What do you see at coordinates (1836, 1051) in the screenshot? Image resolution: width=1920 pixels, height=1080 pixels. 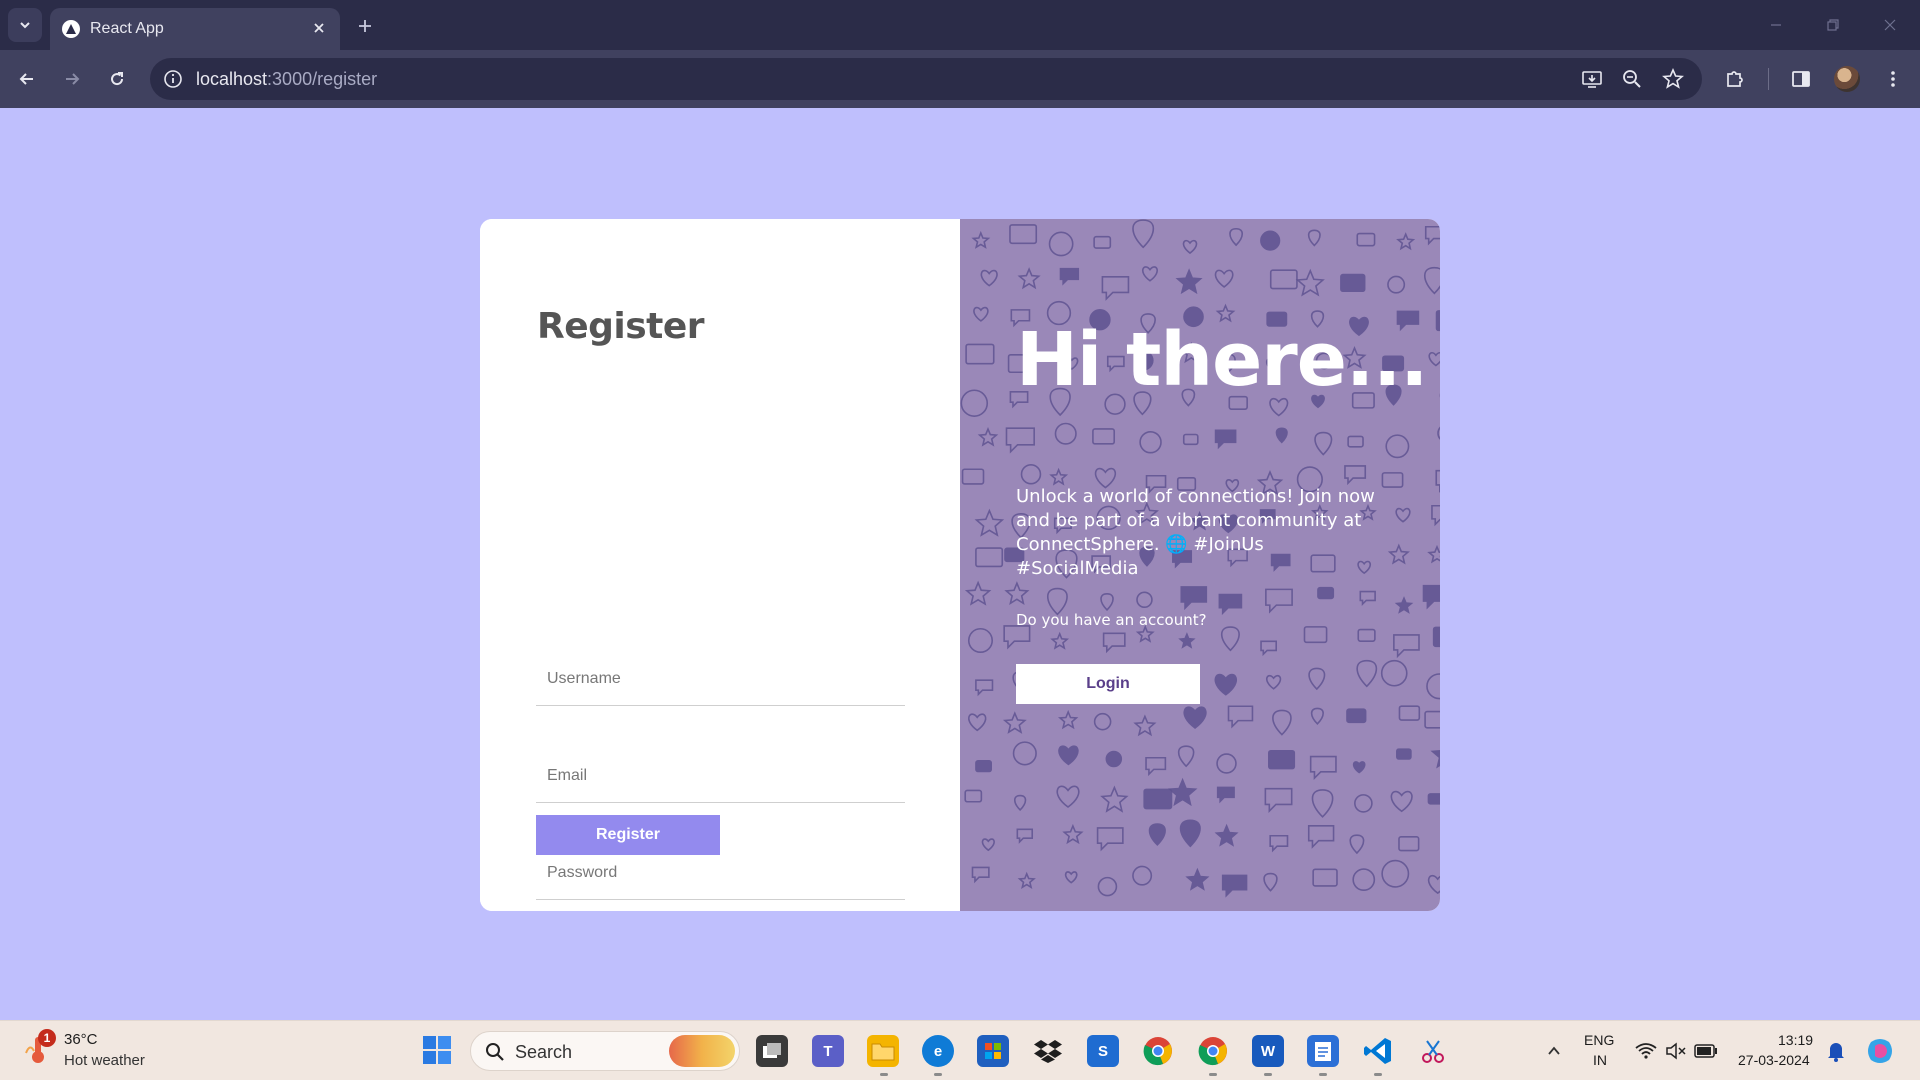 I see `notifications-icon` at bounding box center [1836, 1051].